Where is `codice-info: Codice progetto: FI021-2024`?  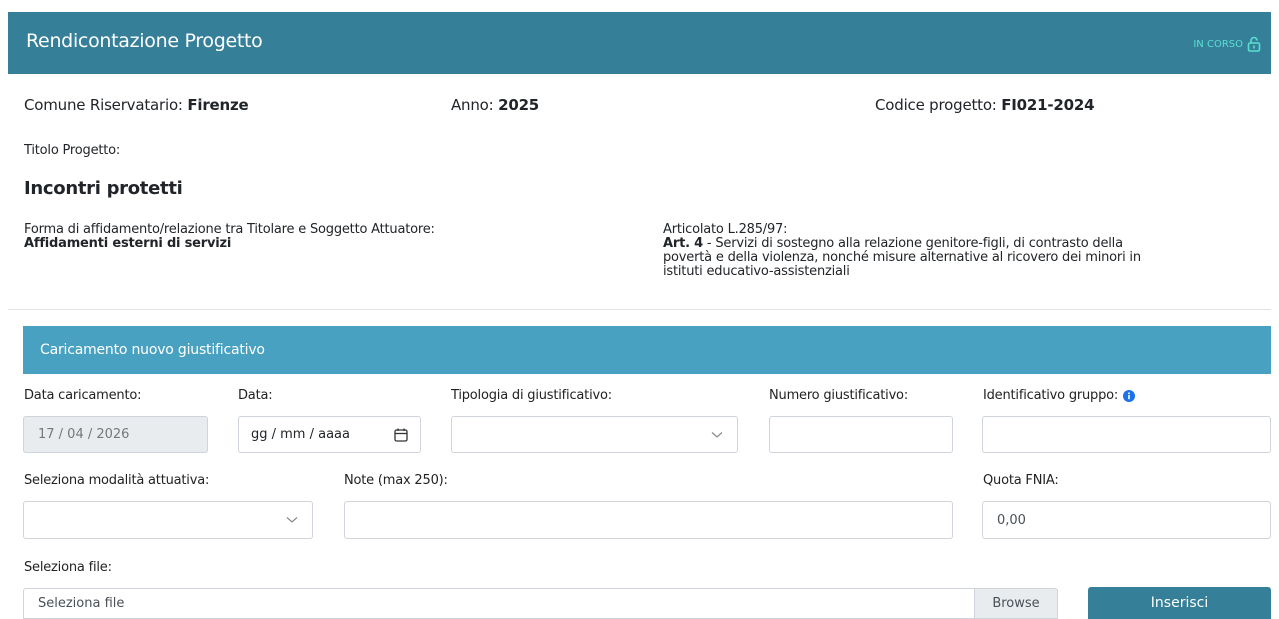 codice-info: Codice progetto: FI021-2024 is located at coordinates (985, 105).